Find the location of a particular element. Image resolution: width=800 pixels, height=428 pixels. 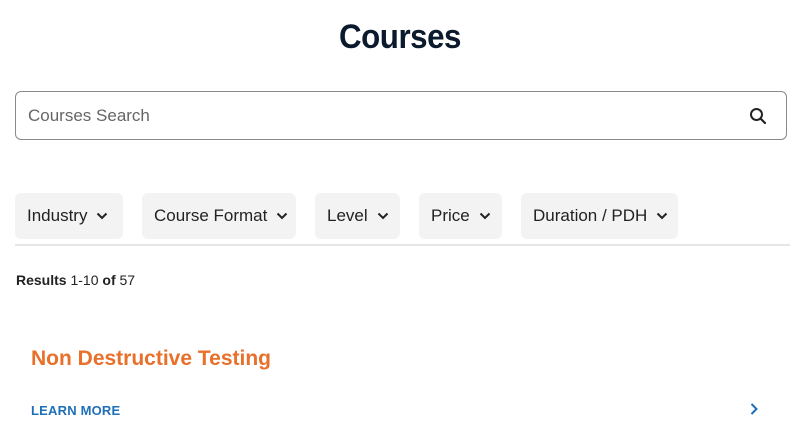

filter-label: Price is located at coordinates (450, 215).